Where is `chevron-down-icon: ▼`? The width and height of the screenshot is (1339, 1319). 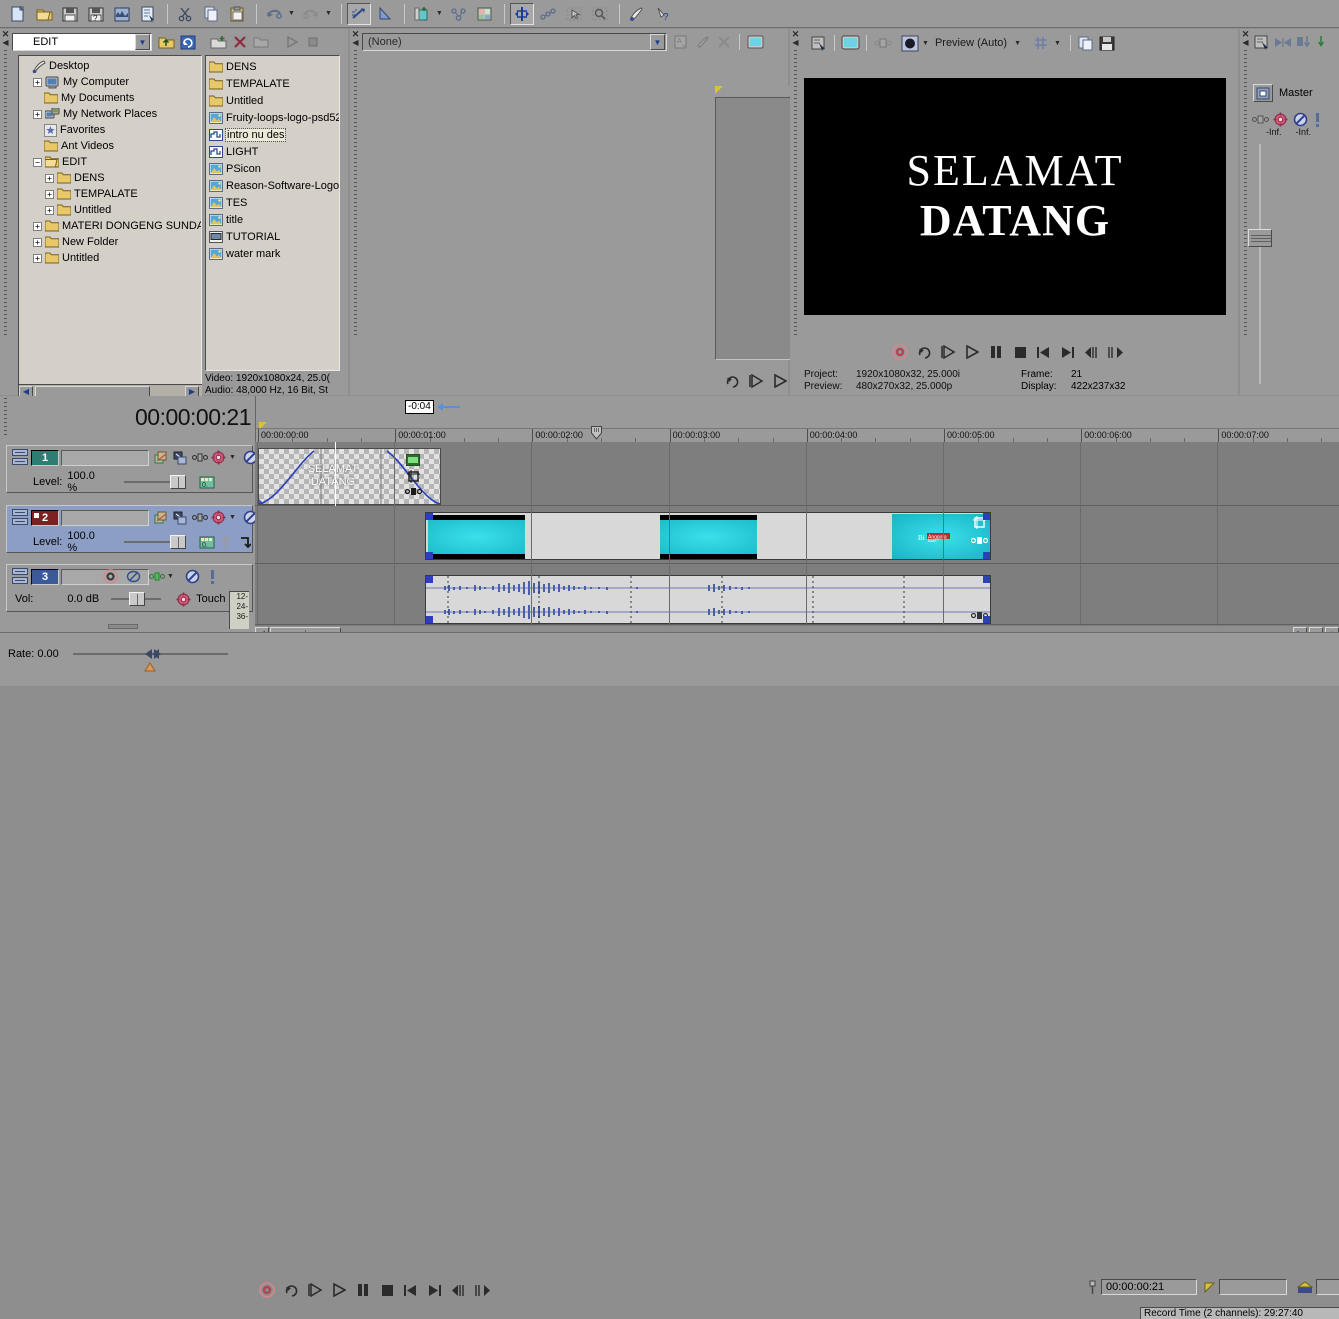 chevron-down-icon: ▼ is located at coordinates (657, 42).